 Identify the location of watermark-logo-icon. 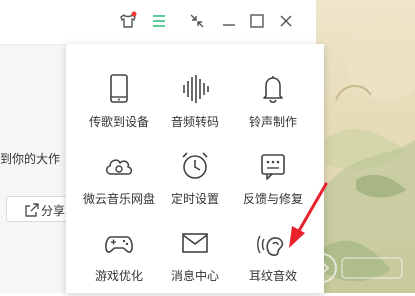
(355, 268).